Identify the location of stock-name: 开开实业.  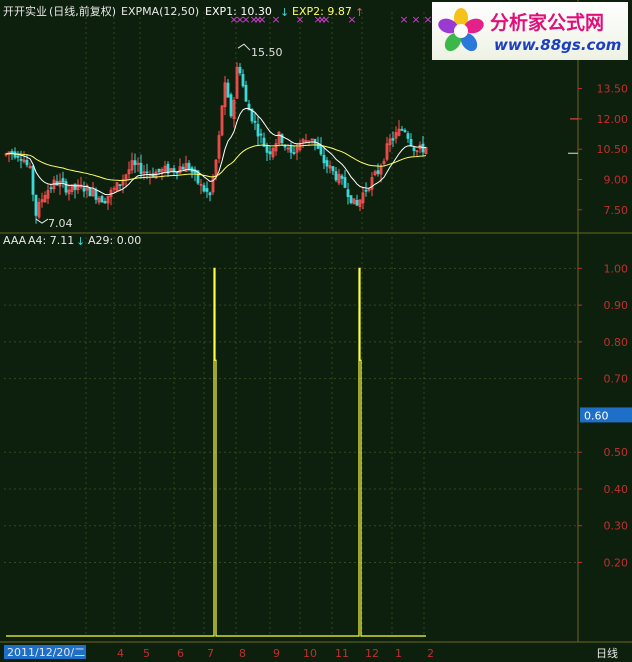
(25, 11).